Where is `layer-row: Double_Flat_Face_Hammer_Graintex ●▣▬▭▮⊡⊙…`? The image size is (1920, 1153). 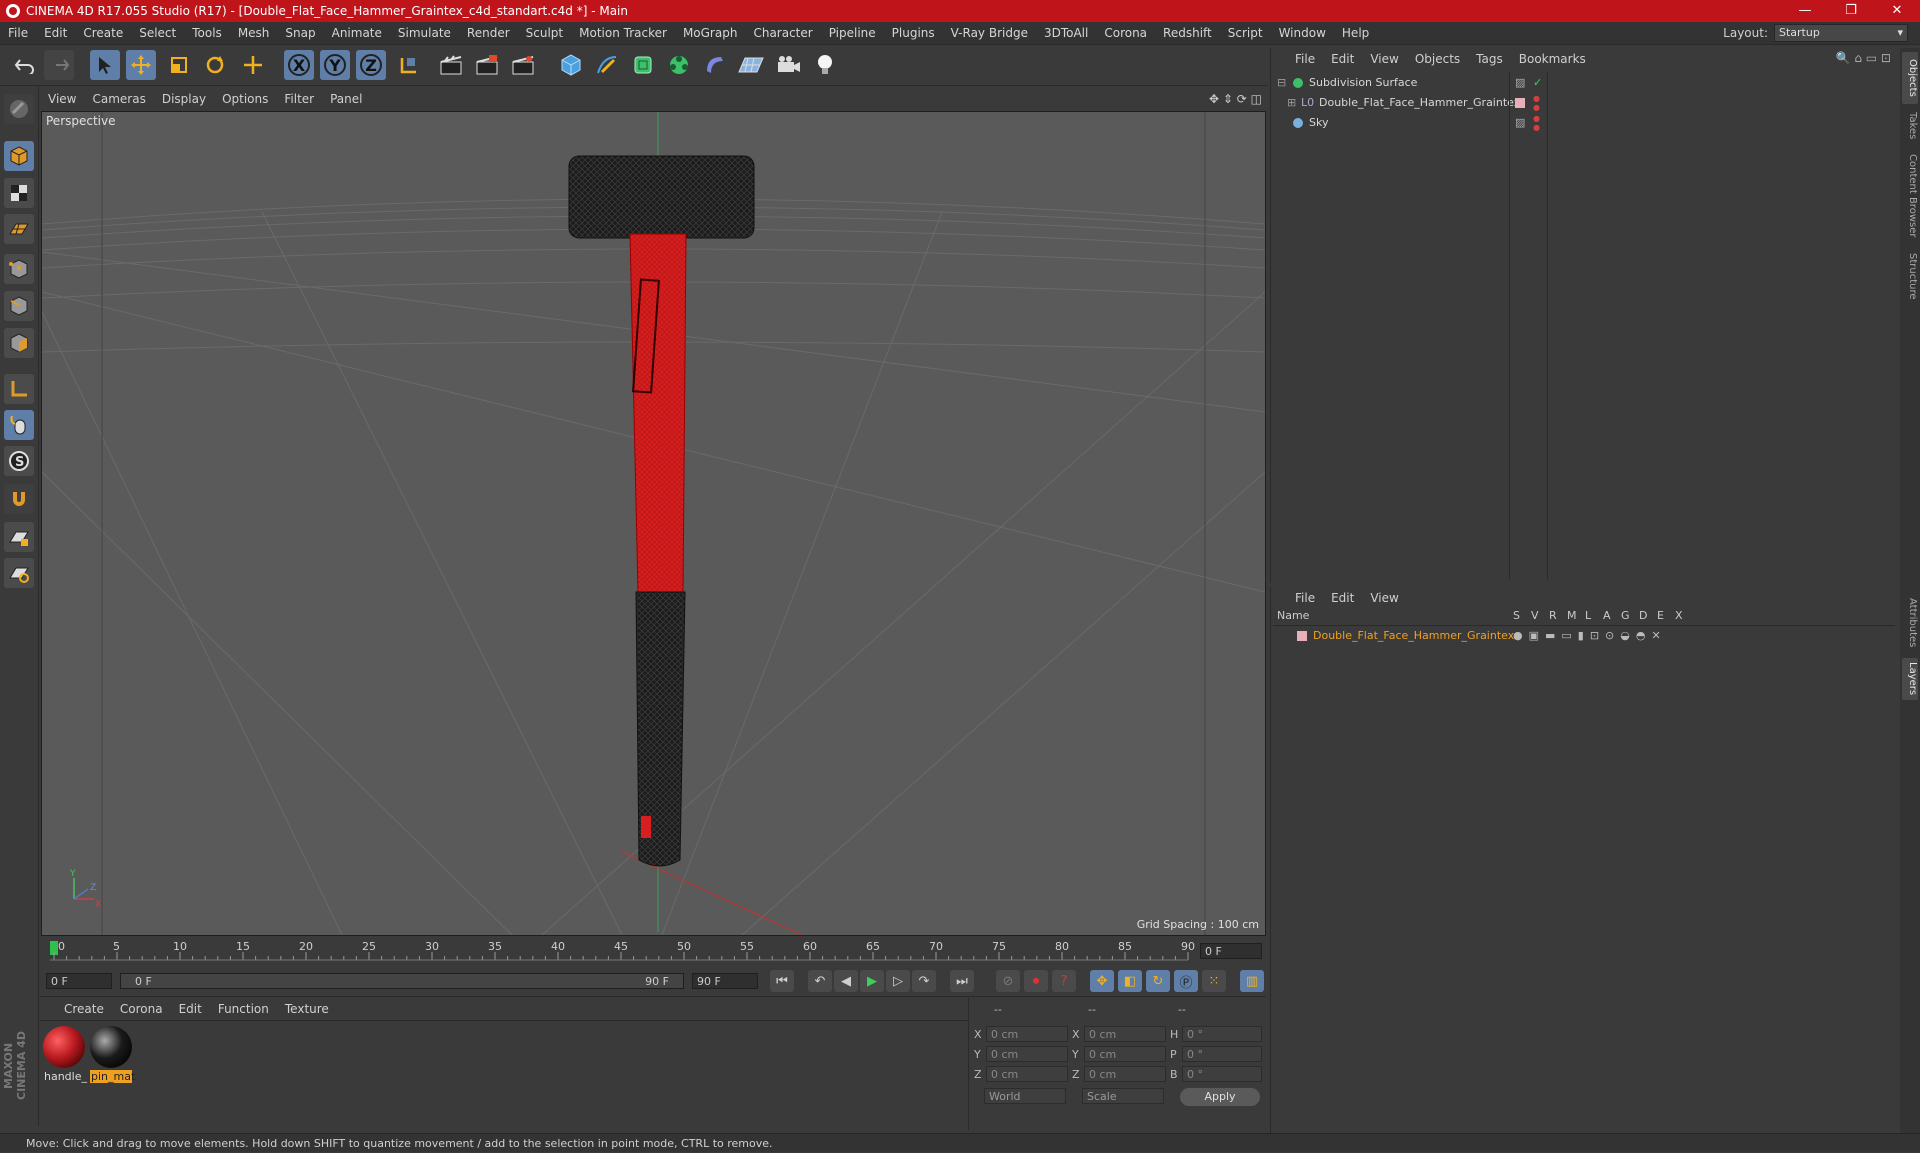 layer-row: Double_Flat_Face_Hammer_Graintex ●▣▬▭▮⊡⊙… is located at coordinates (1584, 636).